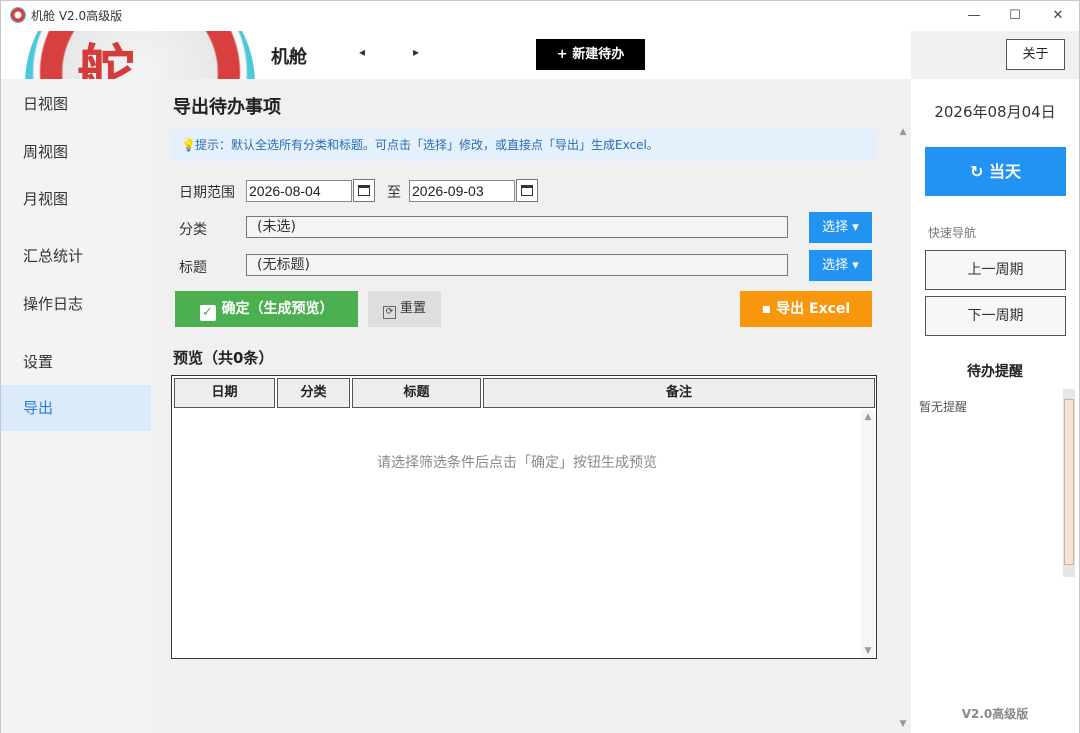 This screenshot has width=1080, height=733. Describe the element at coordinates (903, 132) in the screenshot. I see `main-scroll-up-icon: ▲` at that location.